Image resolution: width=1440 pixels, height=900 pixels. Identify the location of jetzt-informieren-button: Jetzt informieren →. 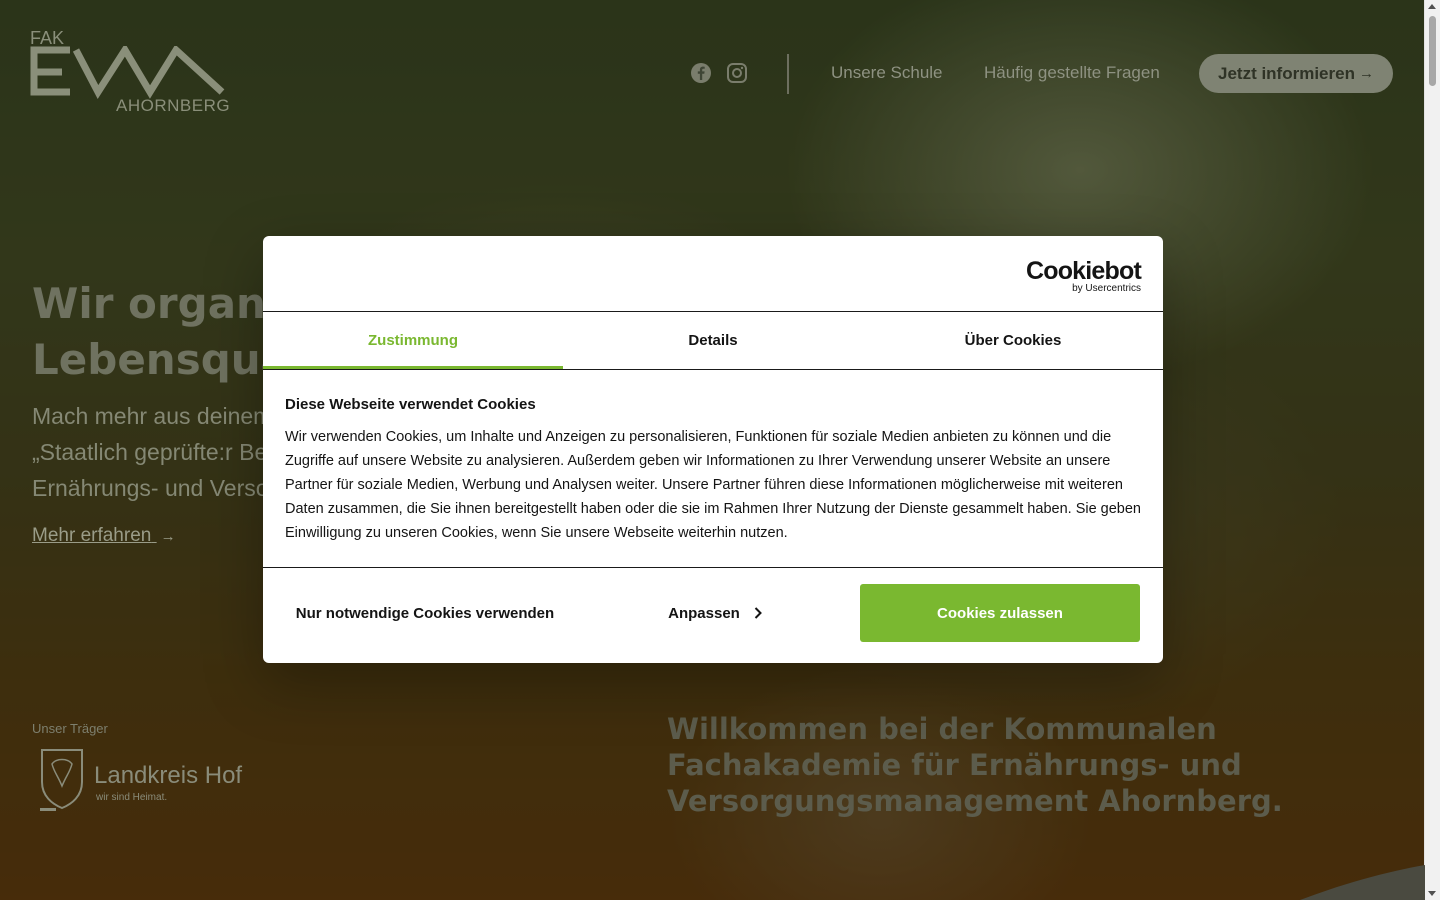
(1296, 73).